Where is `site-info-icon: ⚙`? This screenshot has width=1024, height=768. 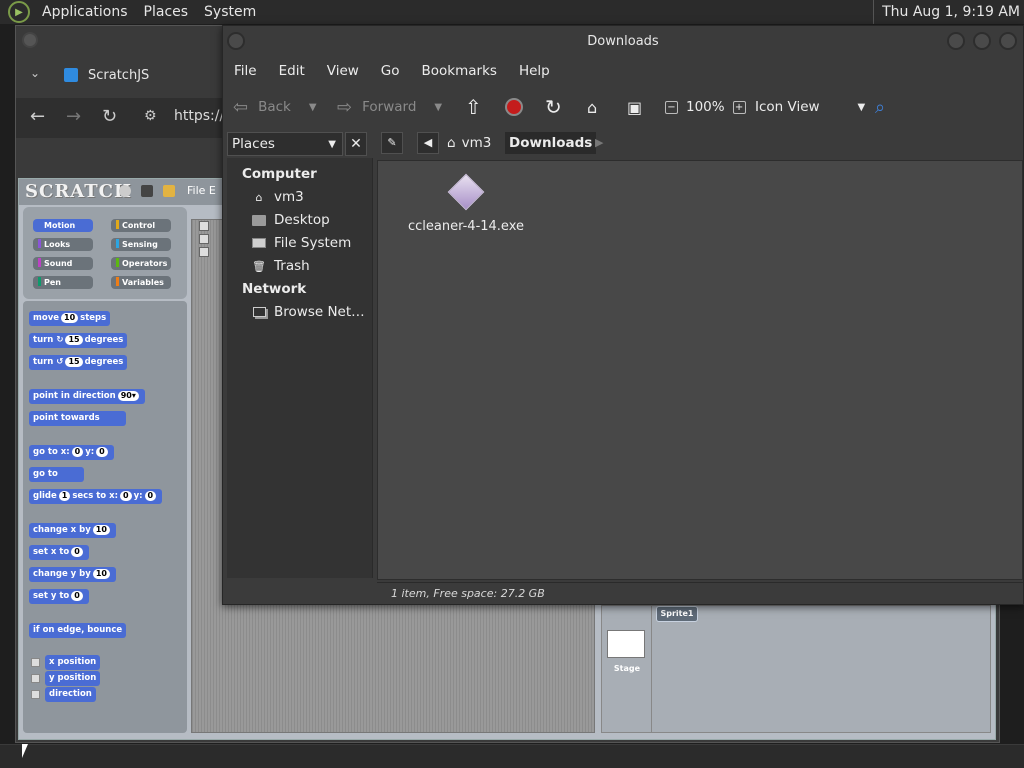 site-info-icon: ⚙ is located at coordinates (150, 116).